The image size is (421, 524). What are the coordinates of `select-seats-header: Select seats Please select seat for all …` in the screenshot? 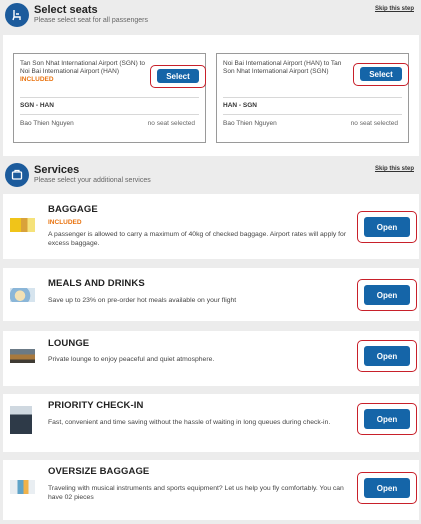 It's located at (210, 16).